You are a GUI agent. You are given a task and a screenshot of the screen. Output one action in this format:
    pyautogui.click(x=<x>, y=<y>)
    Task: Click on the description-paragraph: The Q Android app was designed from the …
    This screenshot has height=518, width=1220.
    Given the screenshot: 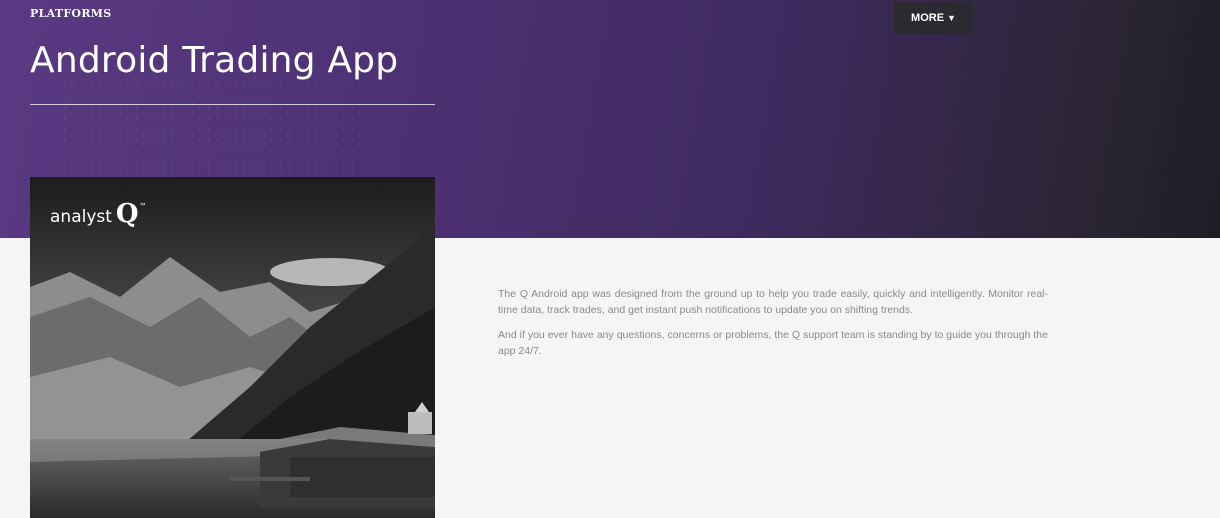 What is the action you would take?
    pyautogui.click(x=773, y=302)
    